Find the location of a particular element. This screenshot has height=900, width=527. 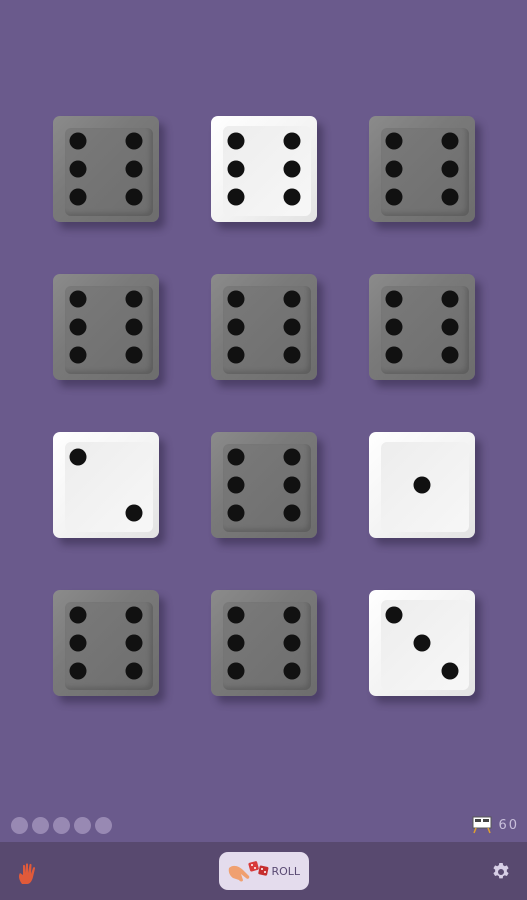

score-value: 60 is located at coordinates (508, 825).